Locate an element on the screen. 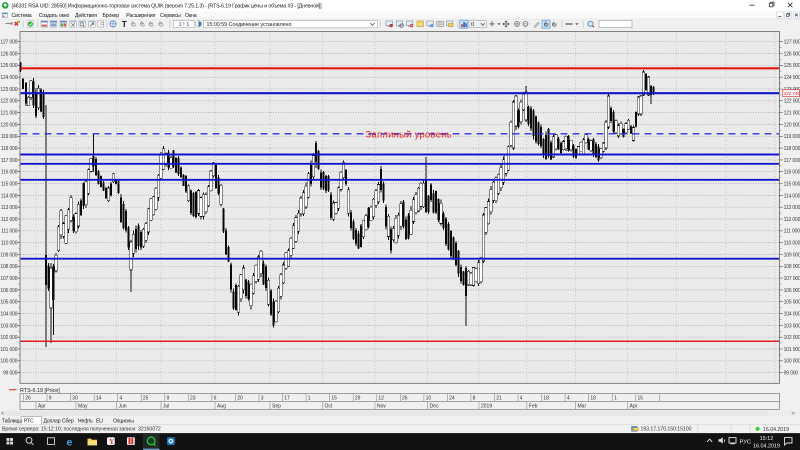  svg-text: Действия is located at coordinates (86, 15).